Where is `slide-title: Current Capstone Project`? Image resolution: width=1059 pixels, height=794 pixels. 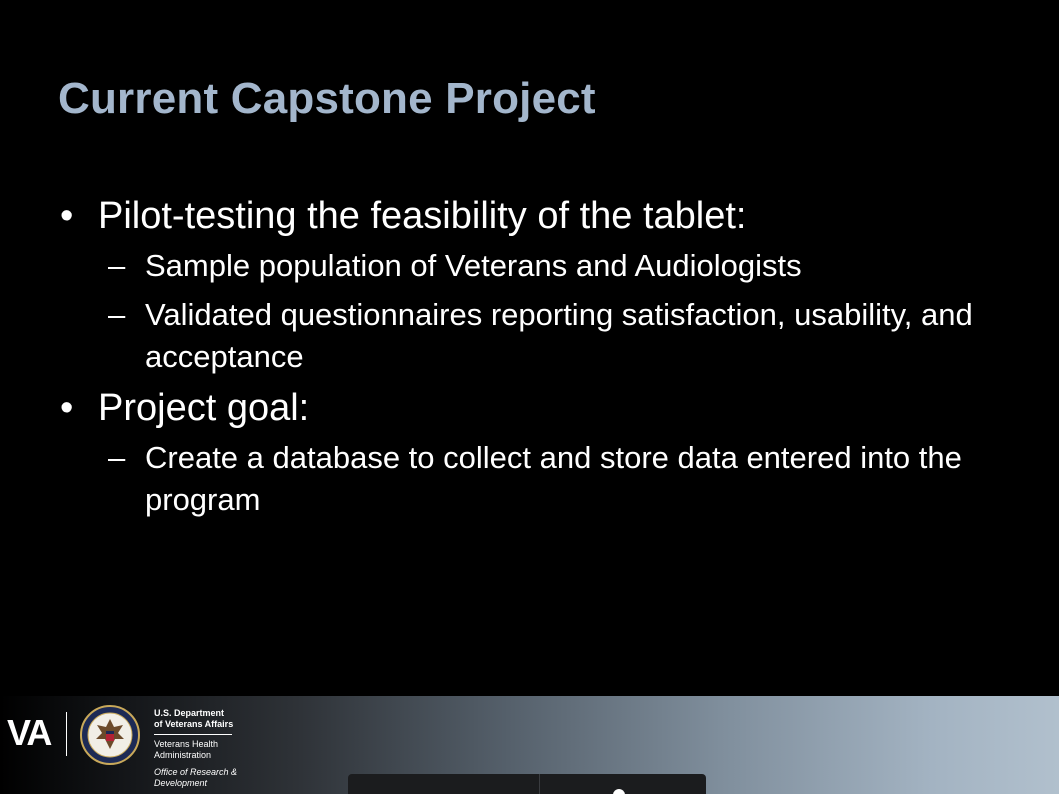 slide-title: Current Capstone Project is located at coordinates (327, 98).